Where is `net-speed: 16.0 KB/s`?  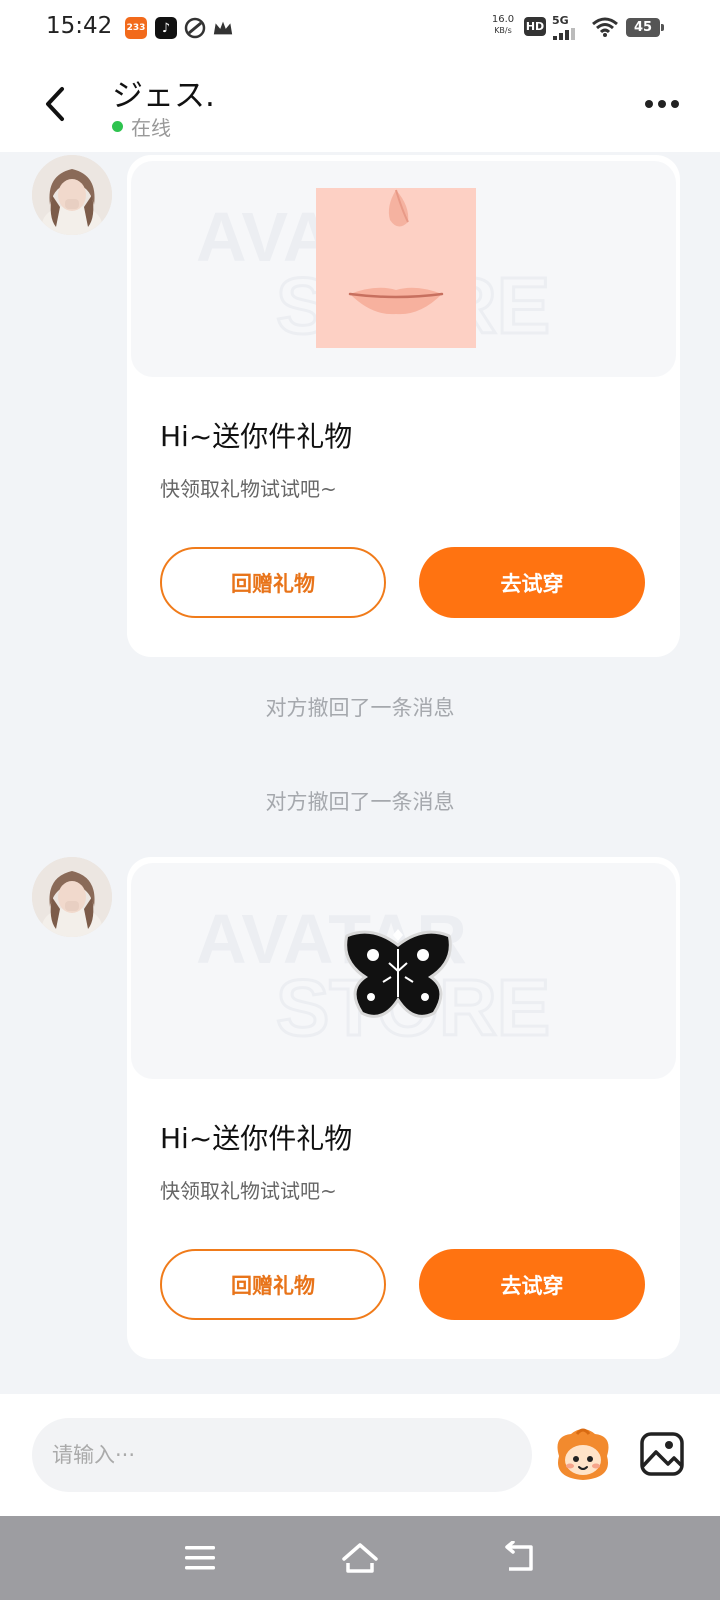
net-speed: 16.0 KB/s is located at coordinates (503, 25).